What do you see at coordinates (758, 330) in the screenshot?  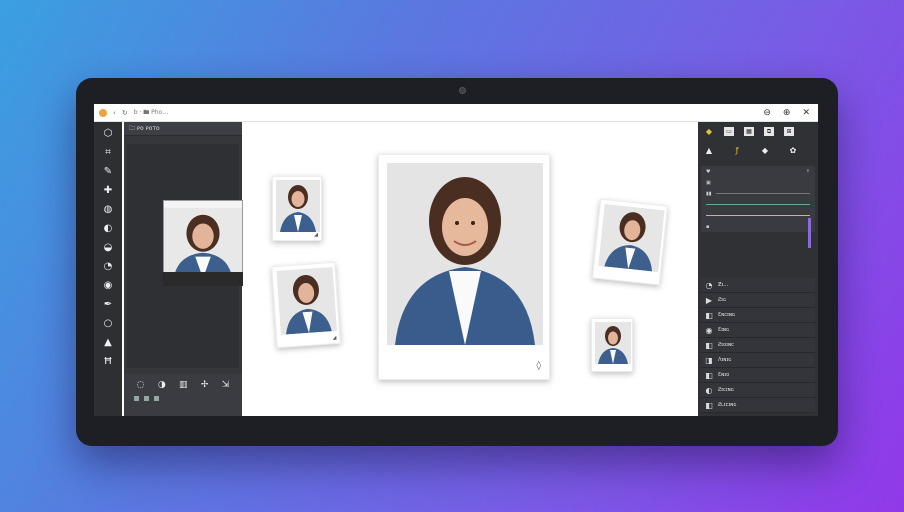 I see `layer-item: ◉ Ɛɪɴɢ` at bounding box center [758, 330].